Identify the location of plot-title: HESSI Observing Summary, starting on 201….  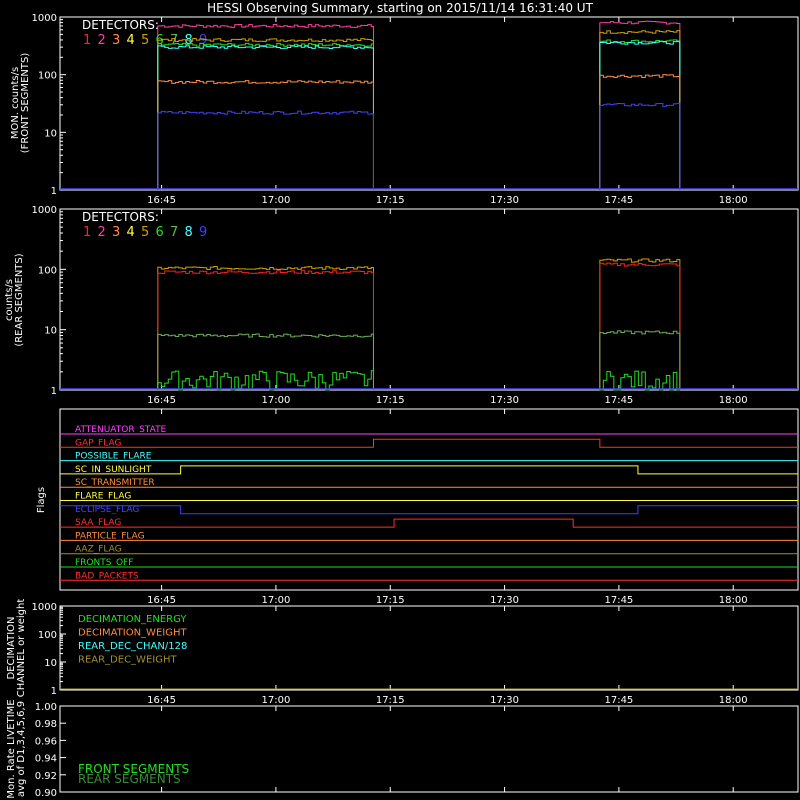
(400, 8).